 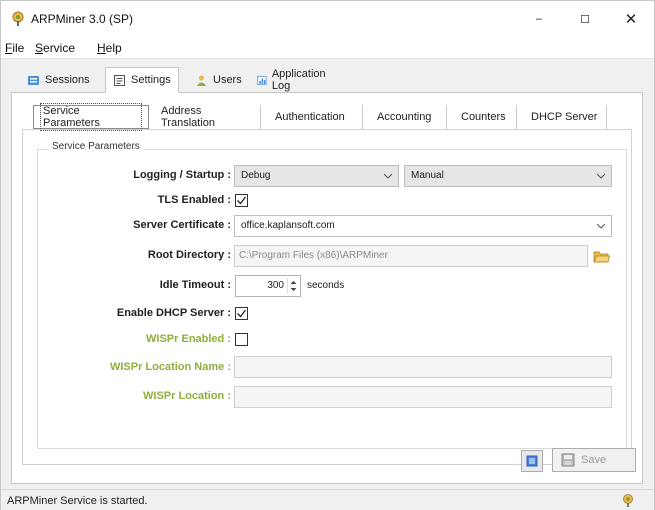 I want to click on tls-enabled-checkbox, so click(x=241, y=200).